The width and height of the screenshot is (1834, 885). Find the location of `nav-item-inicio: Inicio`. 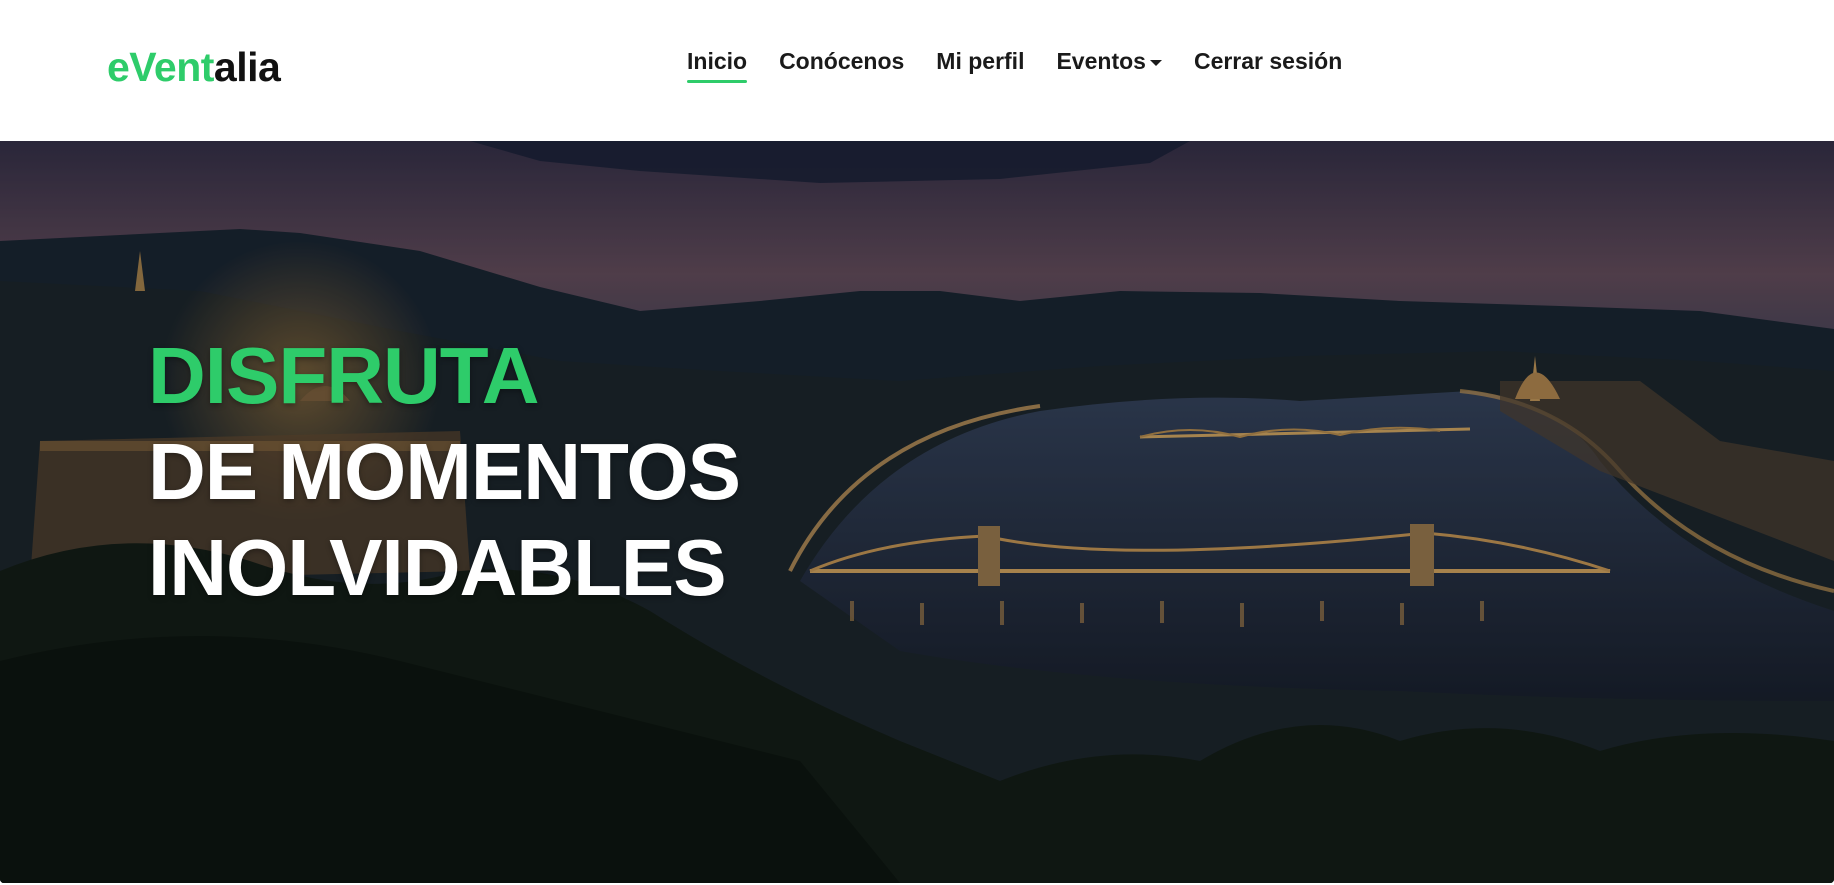

nav-item-inicio: Inicio is located at coordinates (717, 65).